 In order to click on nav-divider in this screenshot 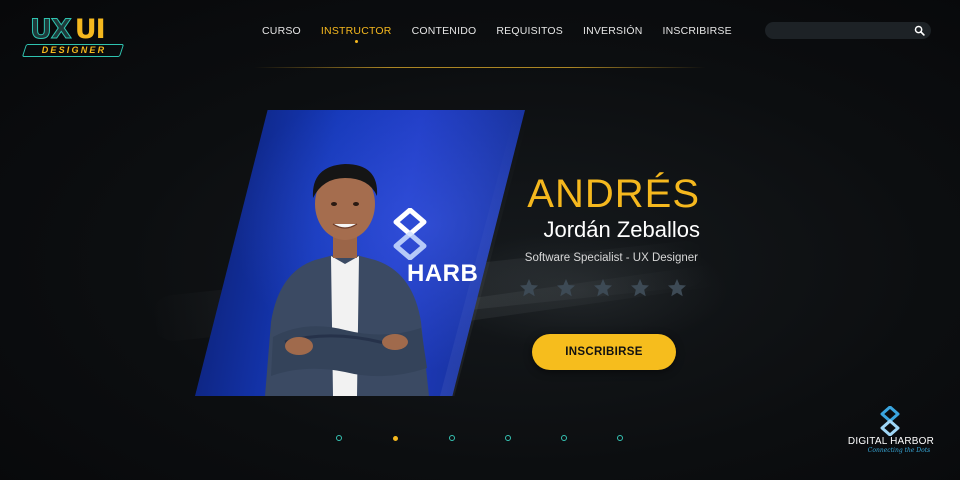, I will do `click(480, 67)`.